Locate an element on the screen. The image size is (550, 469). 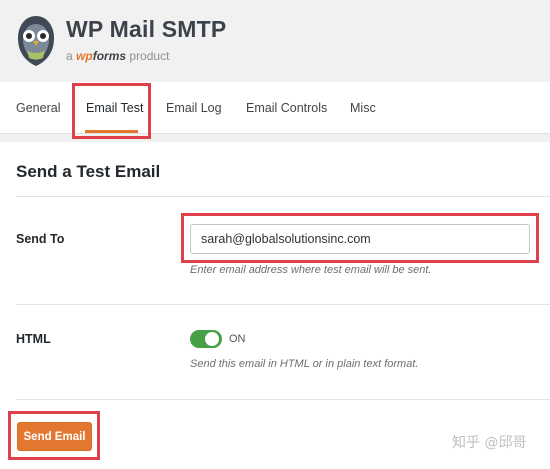
watermark: 知乎 @邱哥 is located at coordinates (489, 443).